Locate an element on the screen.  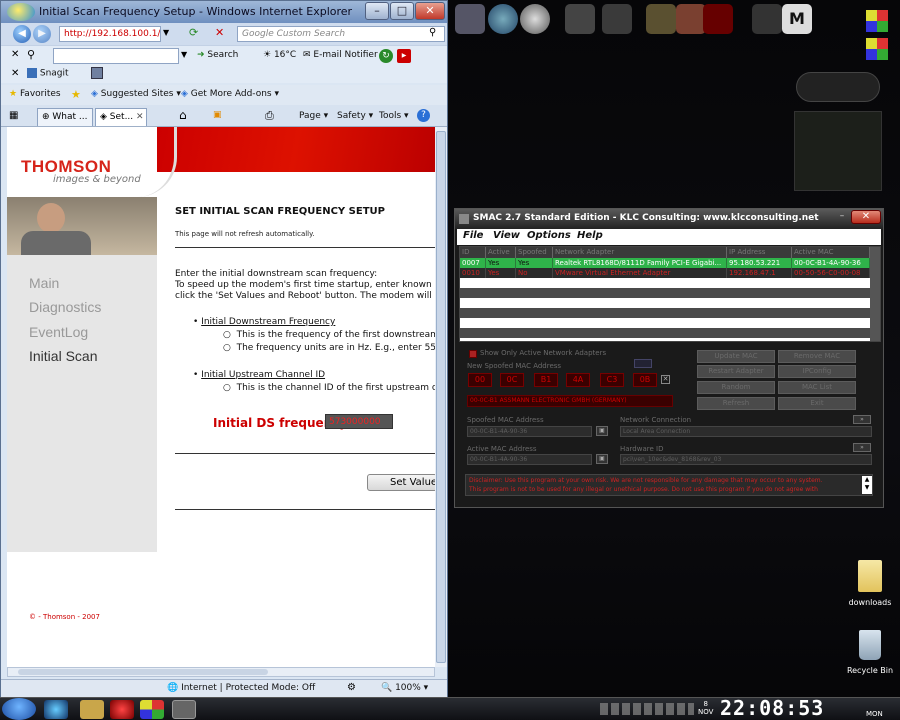
zoom-level: 🔍 100% ▾ is located at coordinates (404, 688).